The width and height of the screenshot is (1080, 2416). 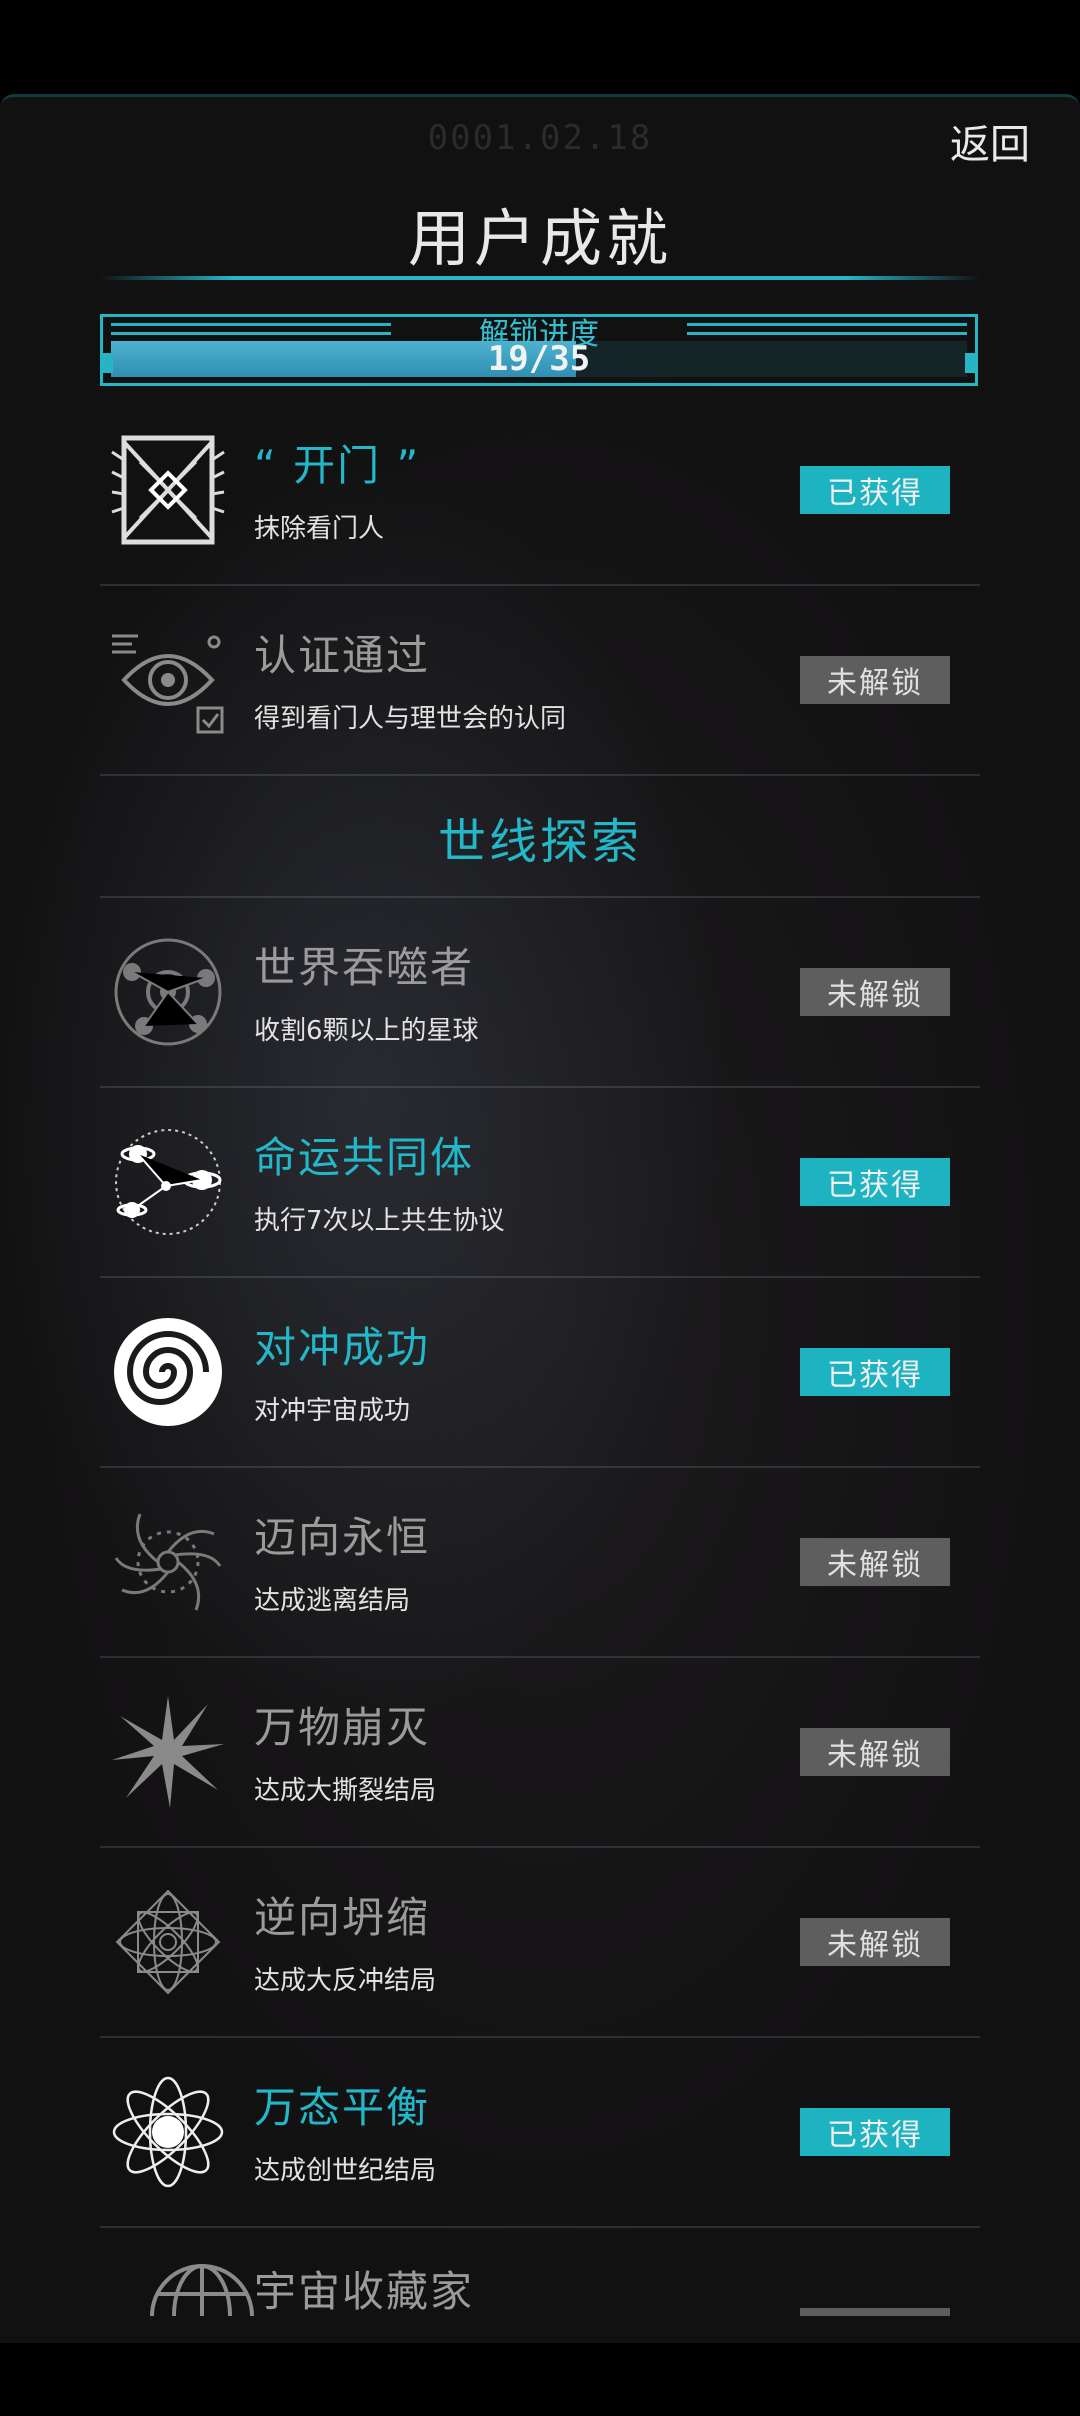 I want to click on achievement-name: 迈向永恒, so click(x=342, y=1537).